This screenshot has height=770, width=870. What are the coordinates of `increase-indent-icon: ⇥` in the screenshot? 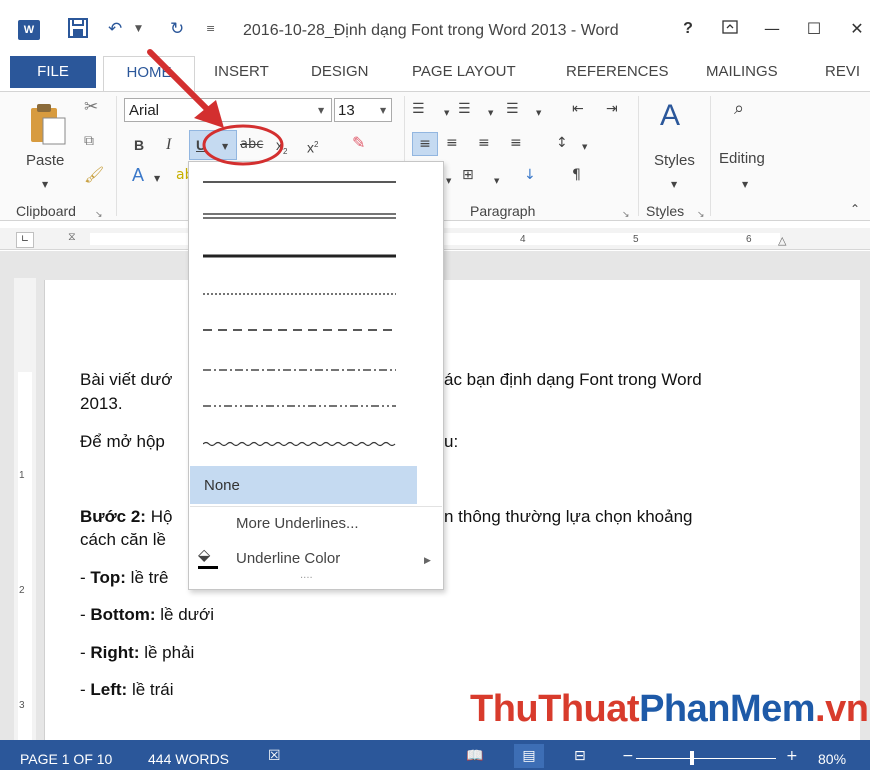 It's located at (612, 109).